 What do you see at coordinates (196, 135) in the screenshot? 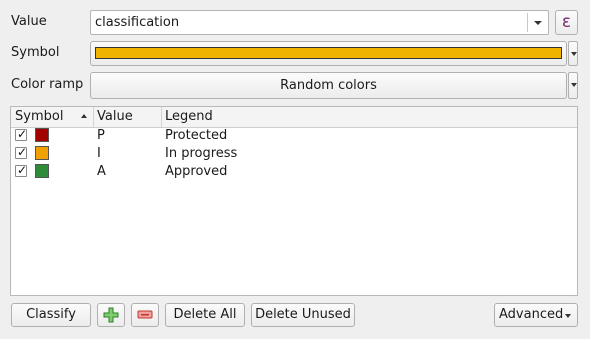
I see `row-legend: Protected` at bounding box center [196, 135].